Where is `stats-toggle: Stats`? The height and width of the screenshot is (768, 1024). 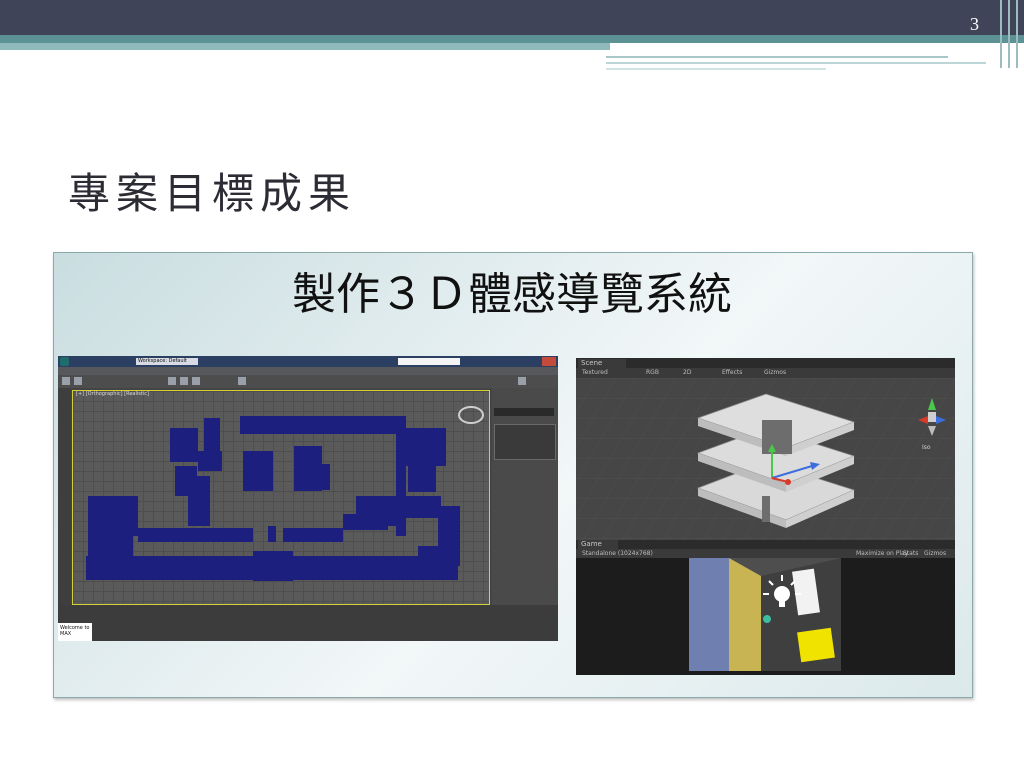 stats-toggle: Stats is located at coordinates (910, 553).